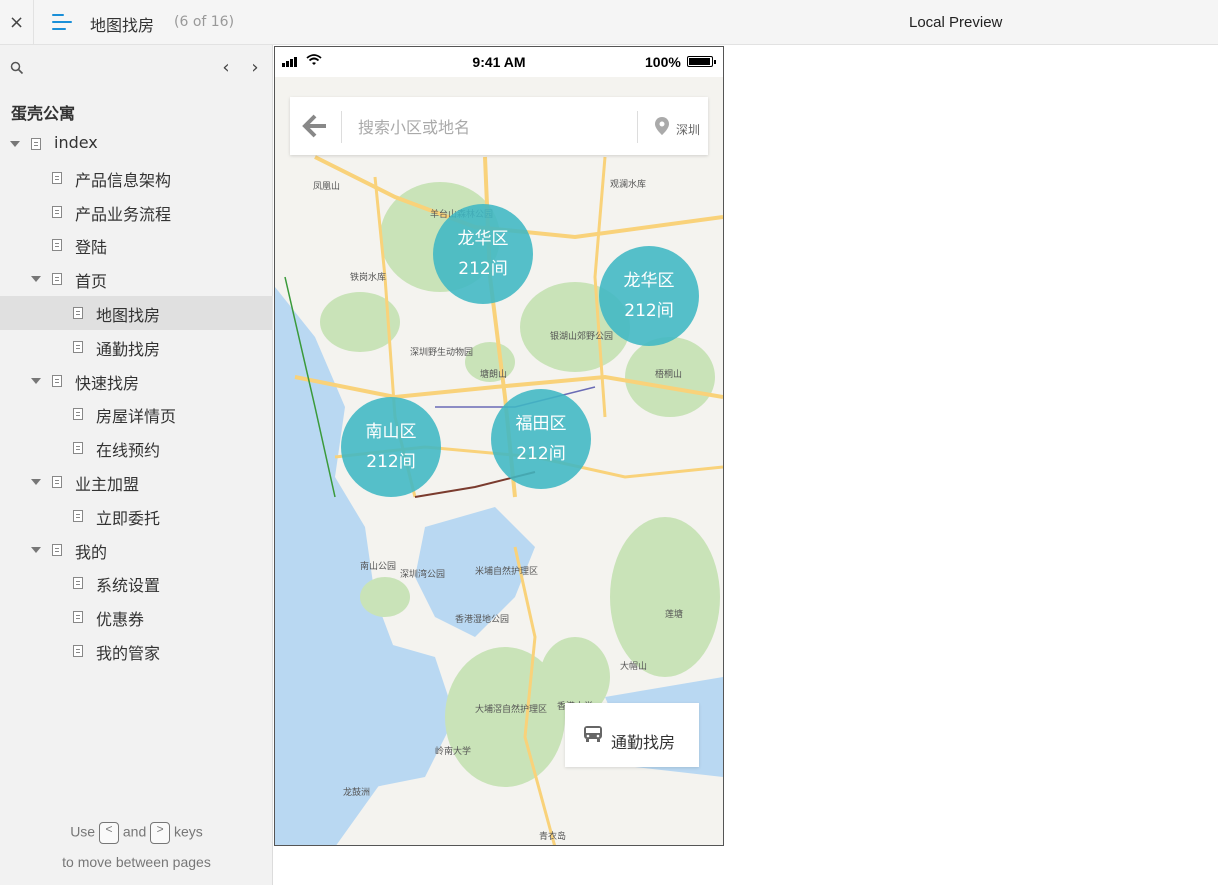 The width and height of the screenshot is (1218, 885). Describe the element at coordinates (136, 279) in the screenshot. I see `tree-item: 首页` at that location.